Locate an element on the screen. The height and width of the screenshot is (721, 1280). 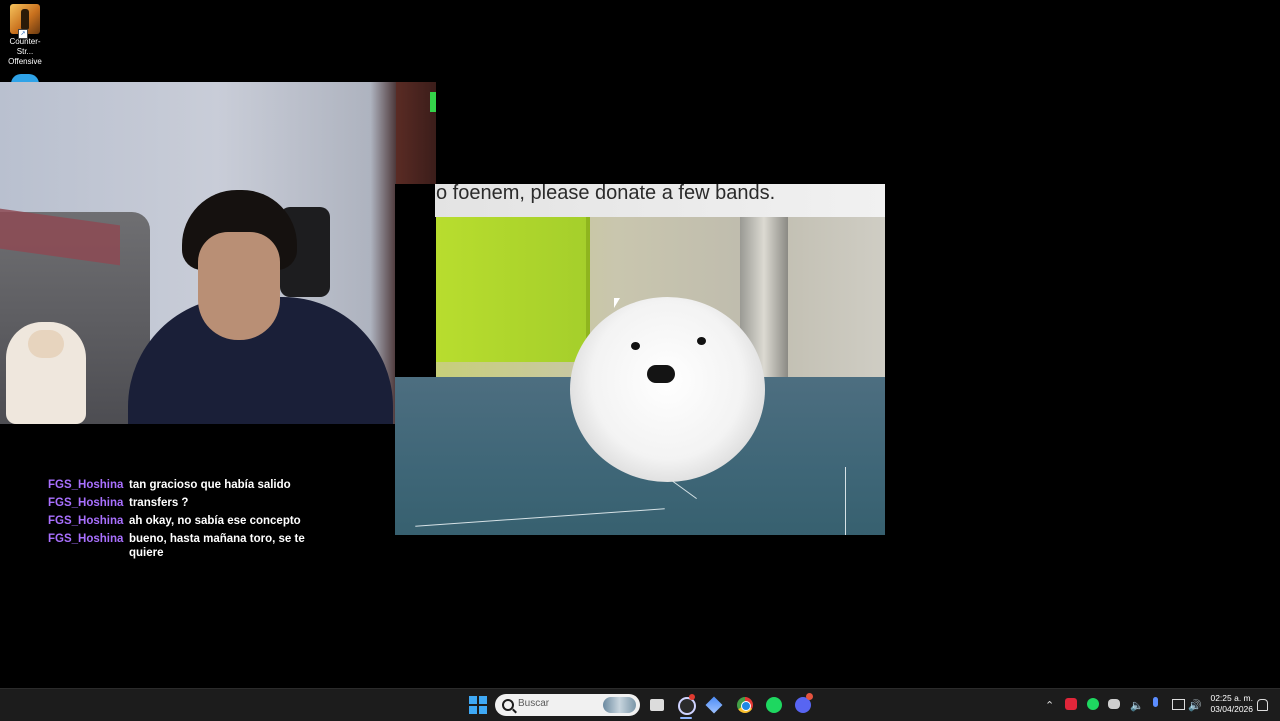
search-placeholder: Buscar is located at coordinates (534, 703).